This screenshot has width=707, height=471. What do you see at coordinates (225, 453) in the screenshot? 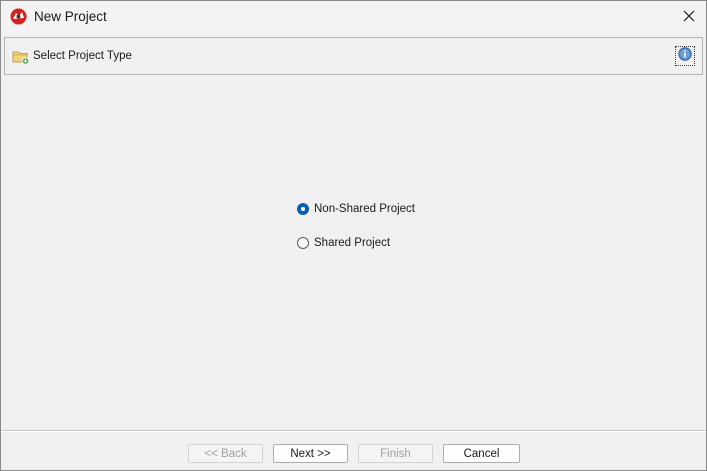
I see `back-button: << Back` at bounding box center [225, 453].